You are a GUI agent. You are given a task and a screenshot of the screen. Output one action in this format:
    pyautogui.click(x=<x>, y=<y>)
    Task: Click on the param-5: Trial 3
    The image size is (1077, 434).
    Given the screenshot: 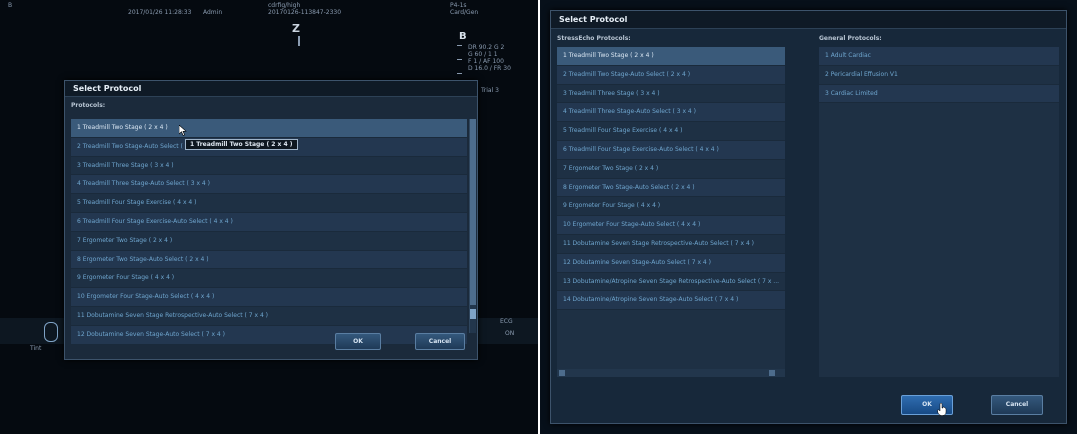 What is the action you would take?
    pyautogui.click(x=490, y=90)
    